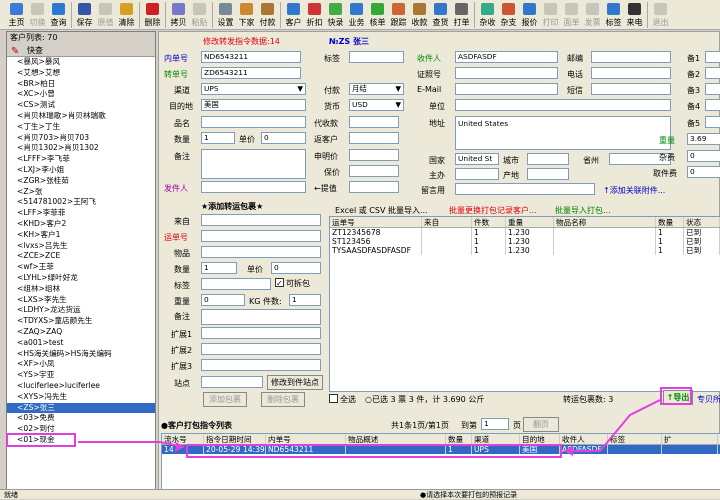 The height and width of the screenshot is (500, 720). What do you see at coordinates (369, 427) in the screenshot?
I see `annotation-arrows` at bounding box center [369, 427].